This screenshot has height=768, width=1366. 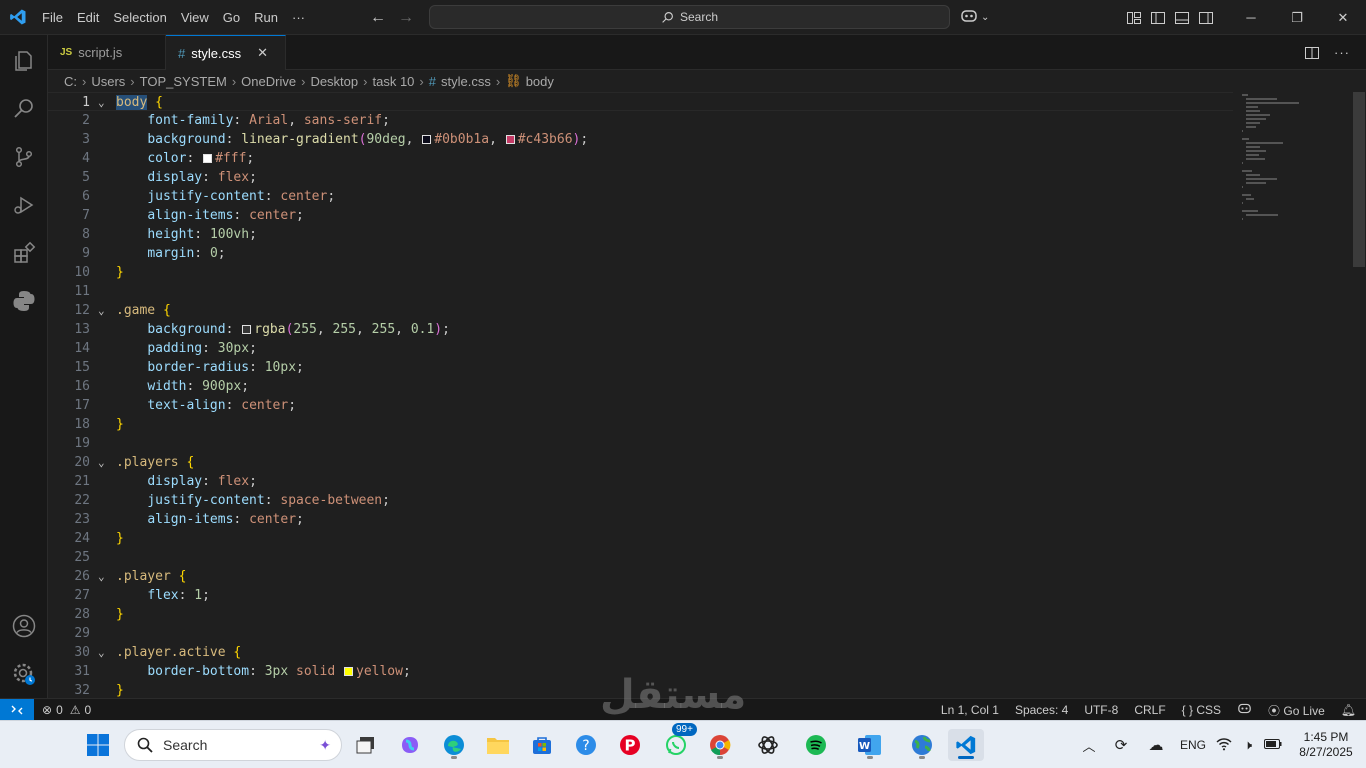 What do you see at coordinates (98, 745) in the screenshot?
I see `windows-start-icon` at bounding box center [98, 745].